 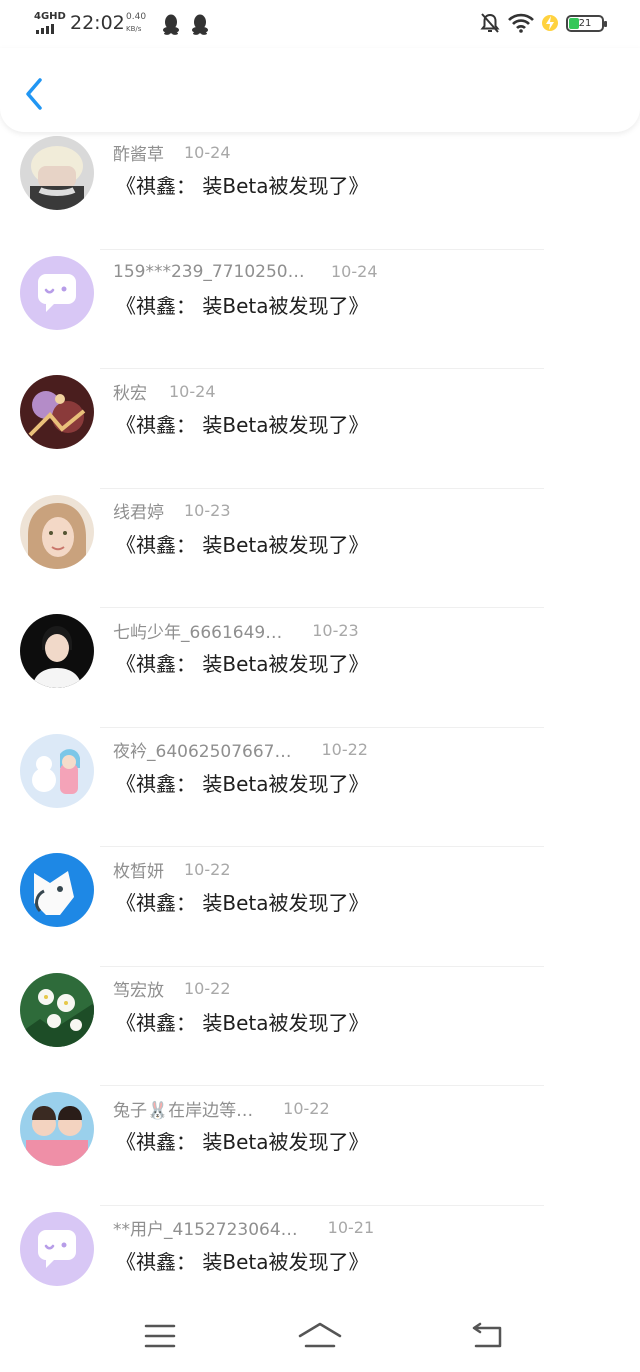 I want to click on menu-button, so click(x=160, y=1336).